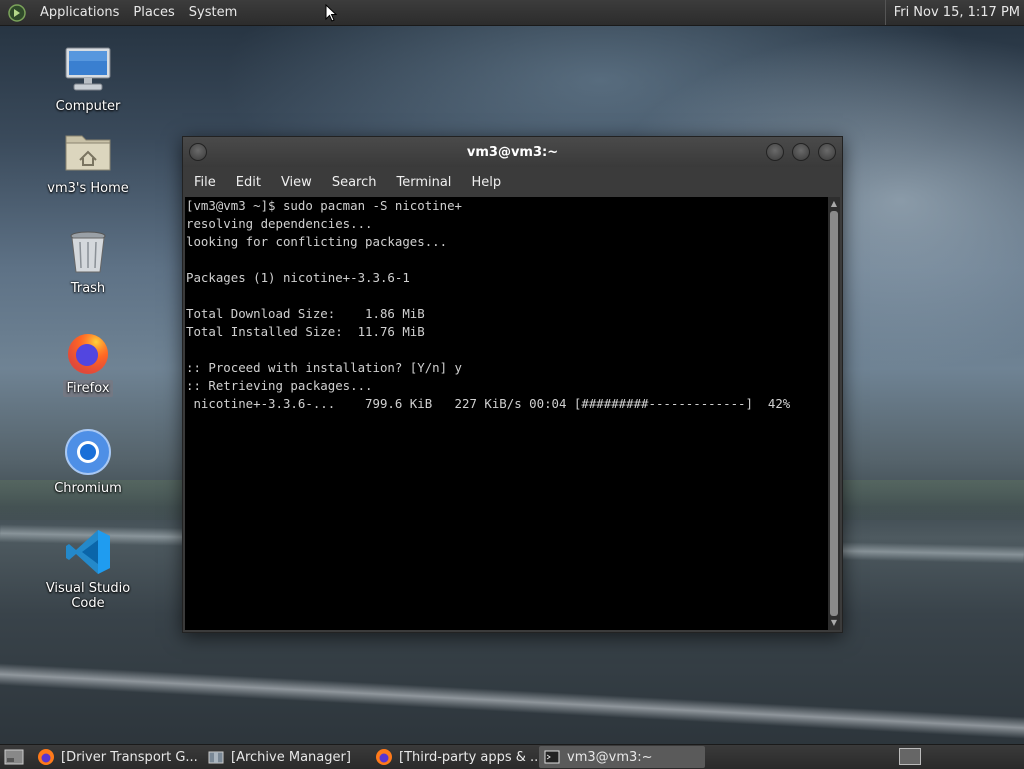 This screenshot has height=769, width=1024. Describe the element at coordinates (910, 756) in the screenshot. I see `workspace-switcher` at that location.